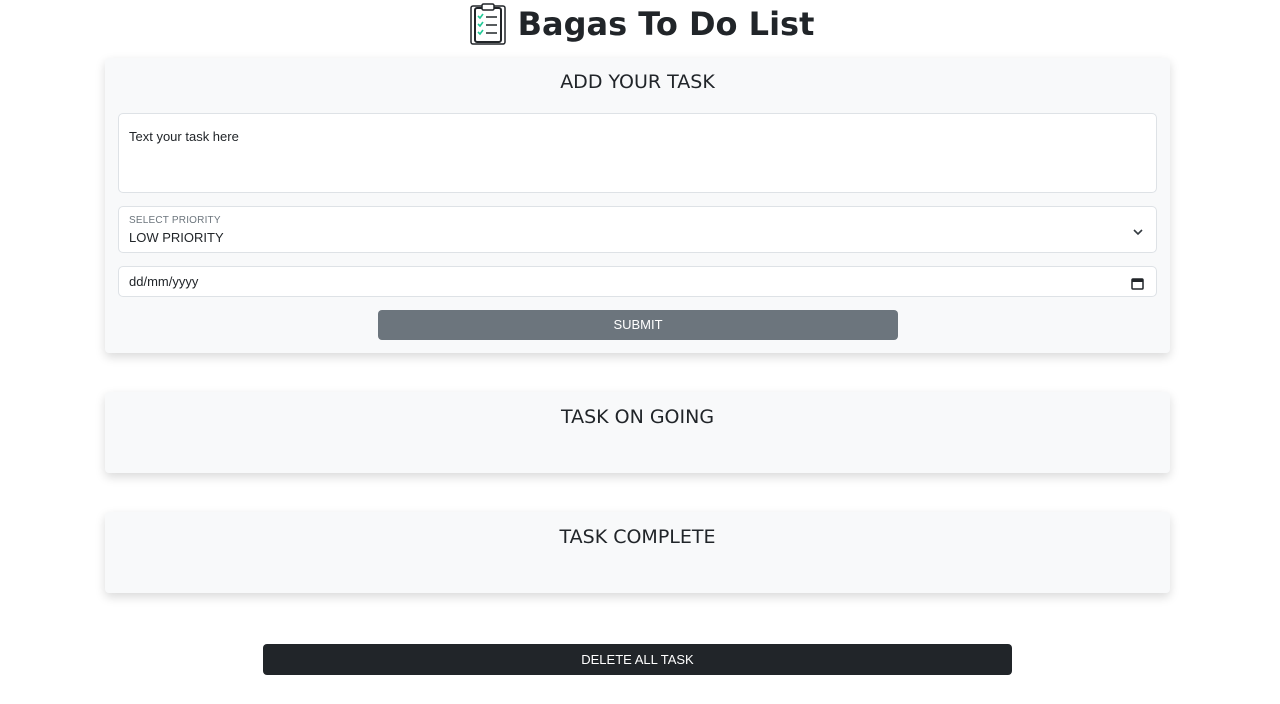 The height and width of the screenshot is (704, 1280). I want to click on chevron-down-icon, so click(1138, 229).